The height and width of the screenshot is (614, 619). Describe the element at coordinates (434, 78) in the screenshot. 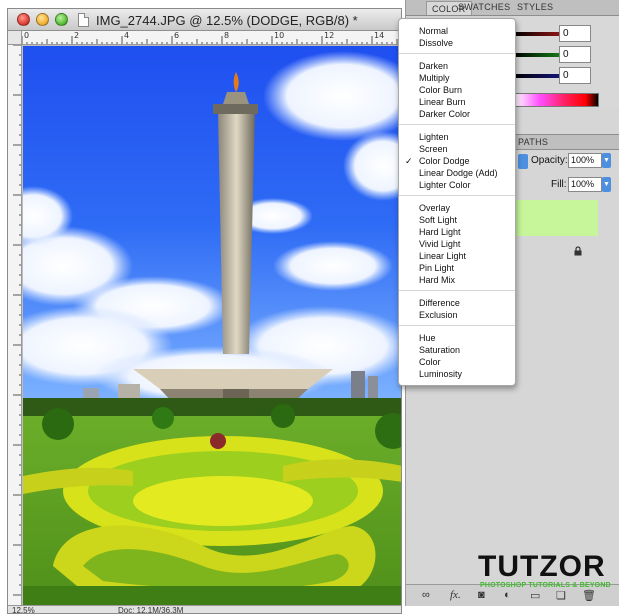

I see `blend-mode-item: Multiply` at that location.